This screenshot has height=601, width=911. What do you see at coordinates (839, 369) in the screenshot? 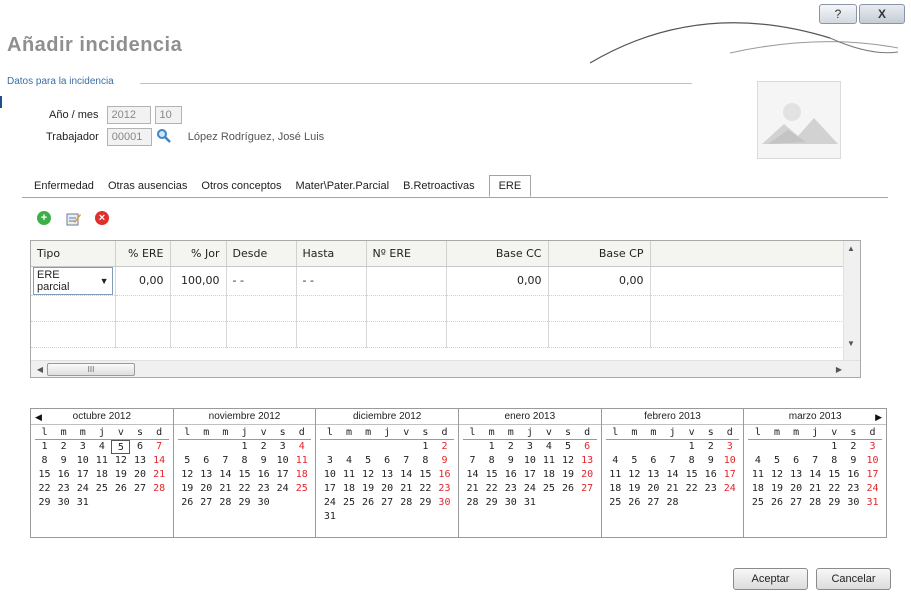
I see `scroll-right-icon: ▶` at bounding box center [839, 369].